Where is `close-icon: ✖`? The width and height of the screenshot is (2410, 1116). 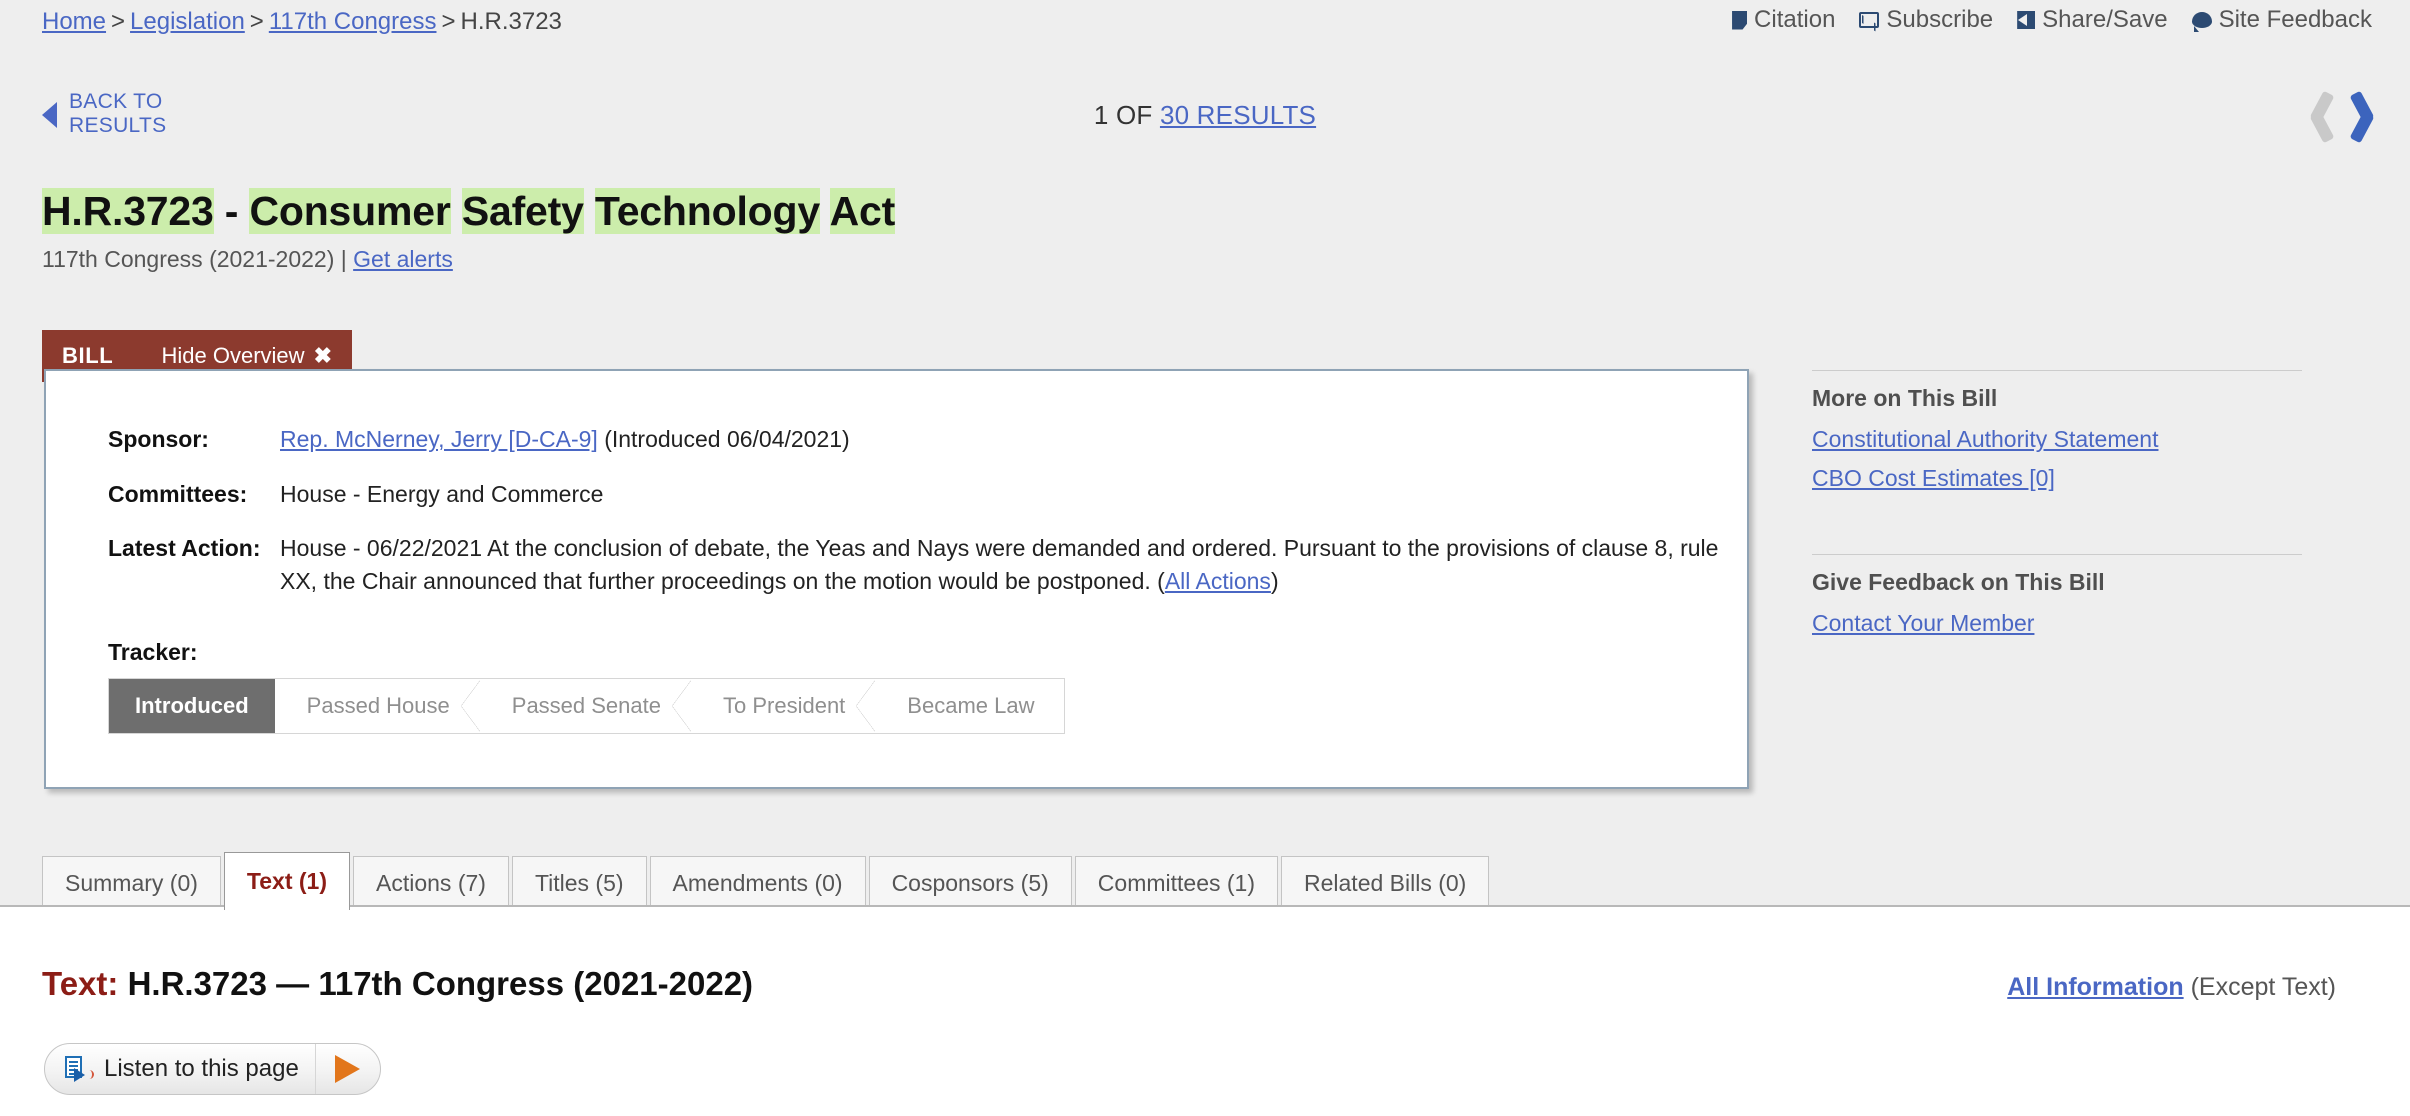
close-icon: ✖ is located at coordinates (322, 355).